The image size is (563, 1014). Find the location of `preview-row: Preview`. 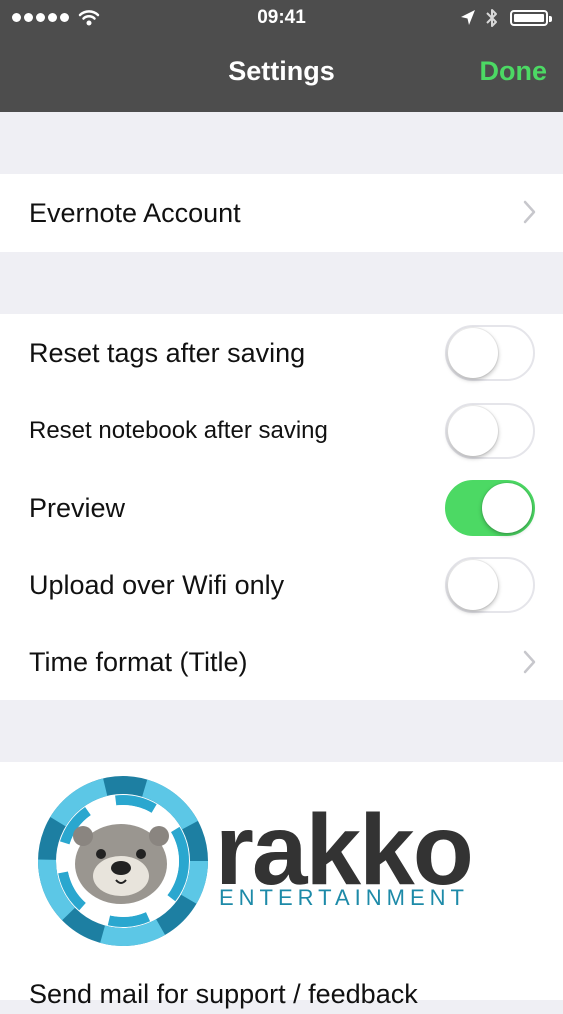

preview-row: Preview is located at coordinates (281, 508).